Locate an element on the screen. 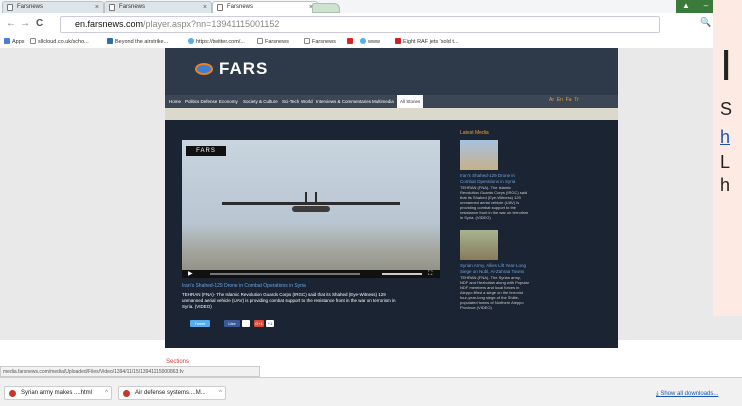 Image resolution: width=742 pixels, height=406 pixels. download-item: Air defense systems....M... ^ is located at coordinates (172, 393).